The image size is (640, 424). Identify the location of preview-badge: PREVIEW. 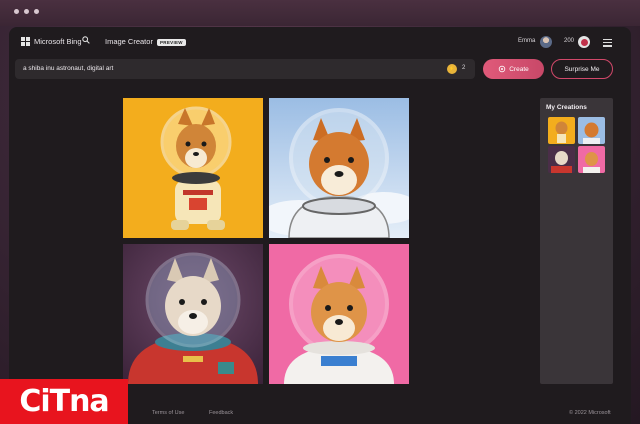
(171, 42).